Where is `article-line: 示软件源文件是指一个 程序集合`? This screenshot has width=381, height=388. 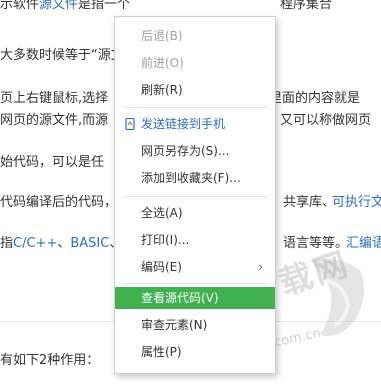
article-line: 示软件源文件是指一个 程序集合 is located at coordinates (166, 6).